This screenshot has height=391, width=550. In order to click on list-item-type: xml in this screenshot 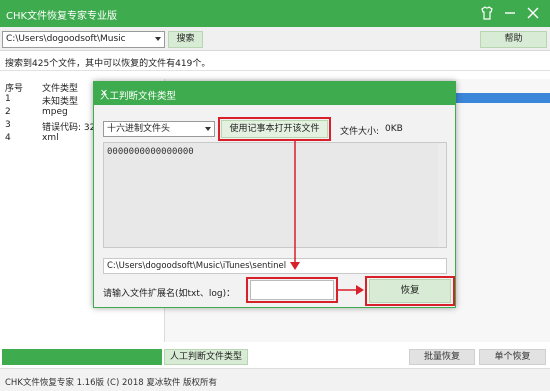, I will do `click(50, 138)`.